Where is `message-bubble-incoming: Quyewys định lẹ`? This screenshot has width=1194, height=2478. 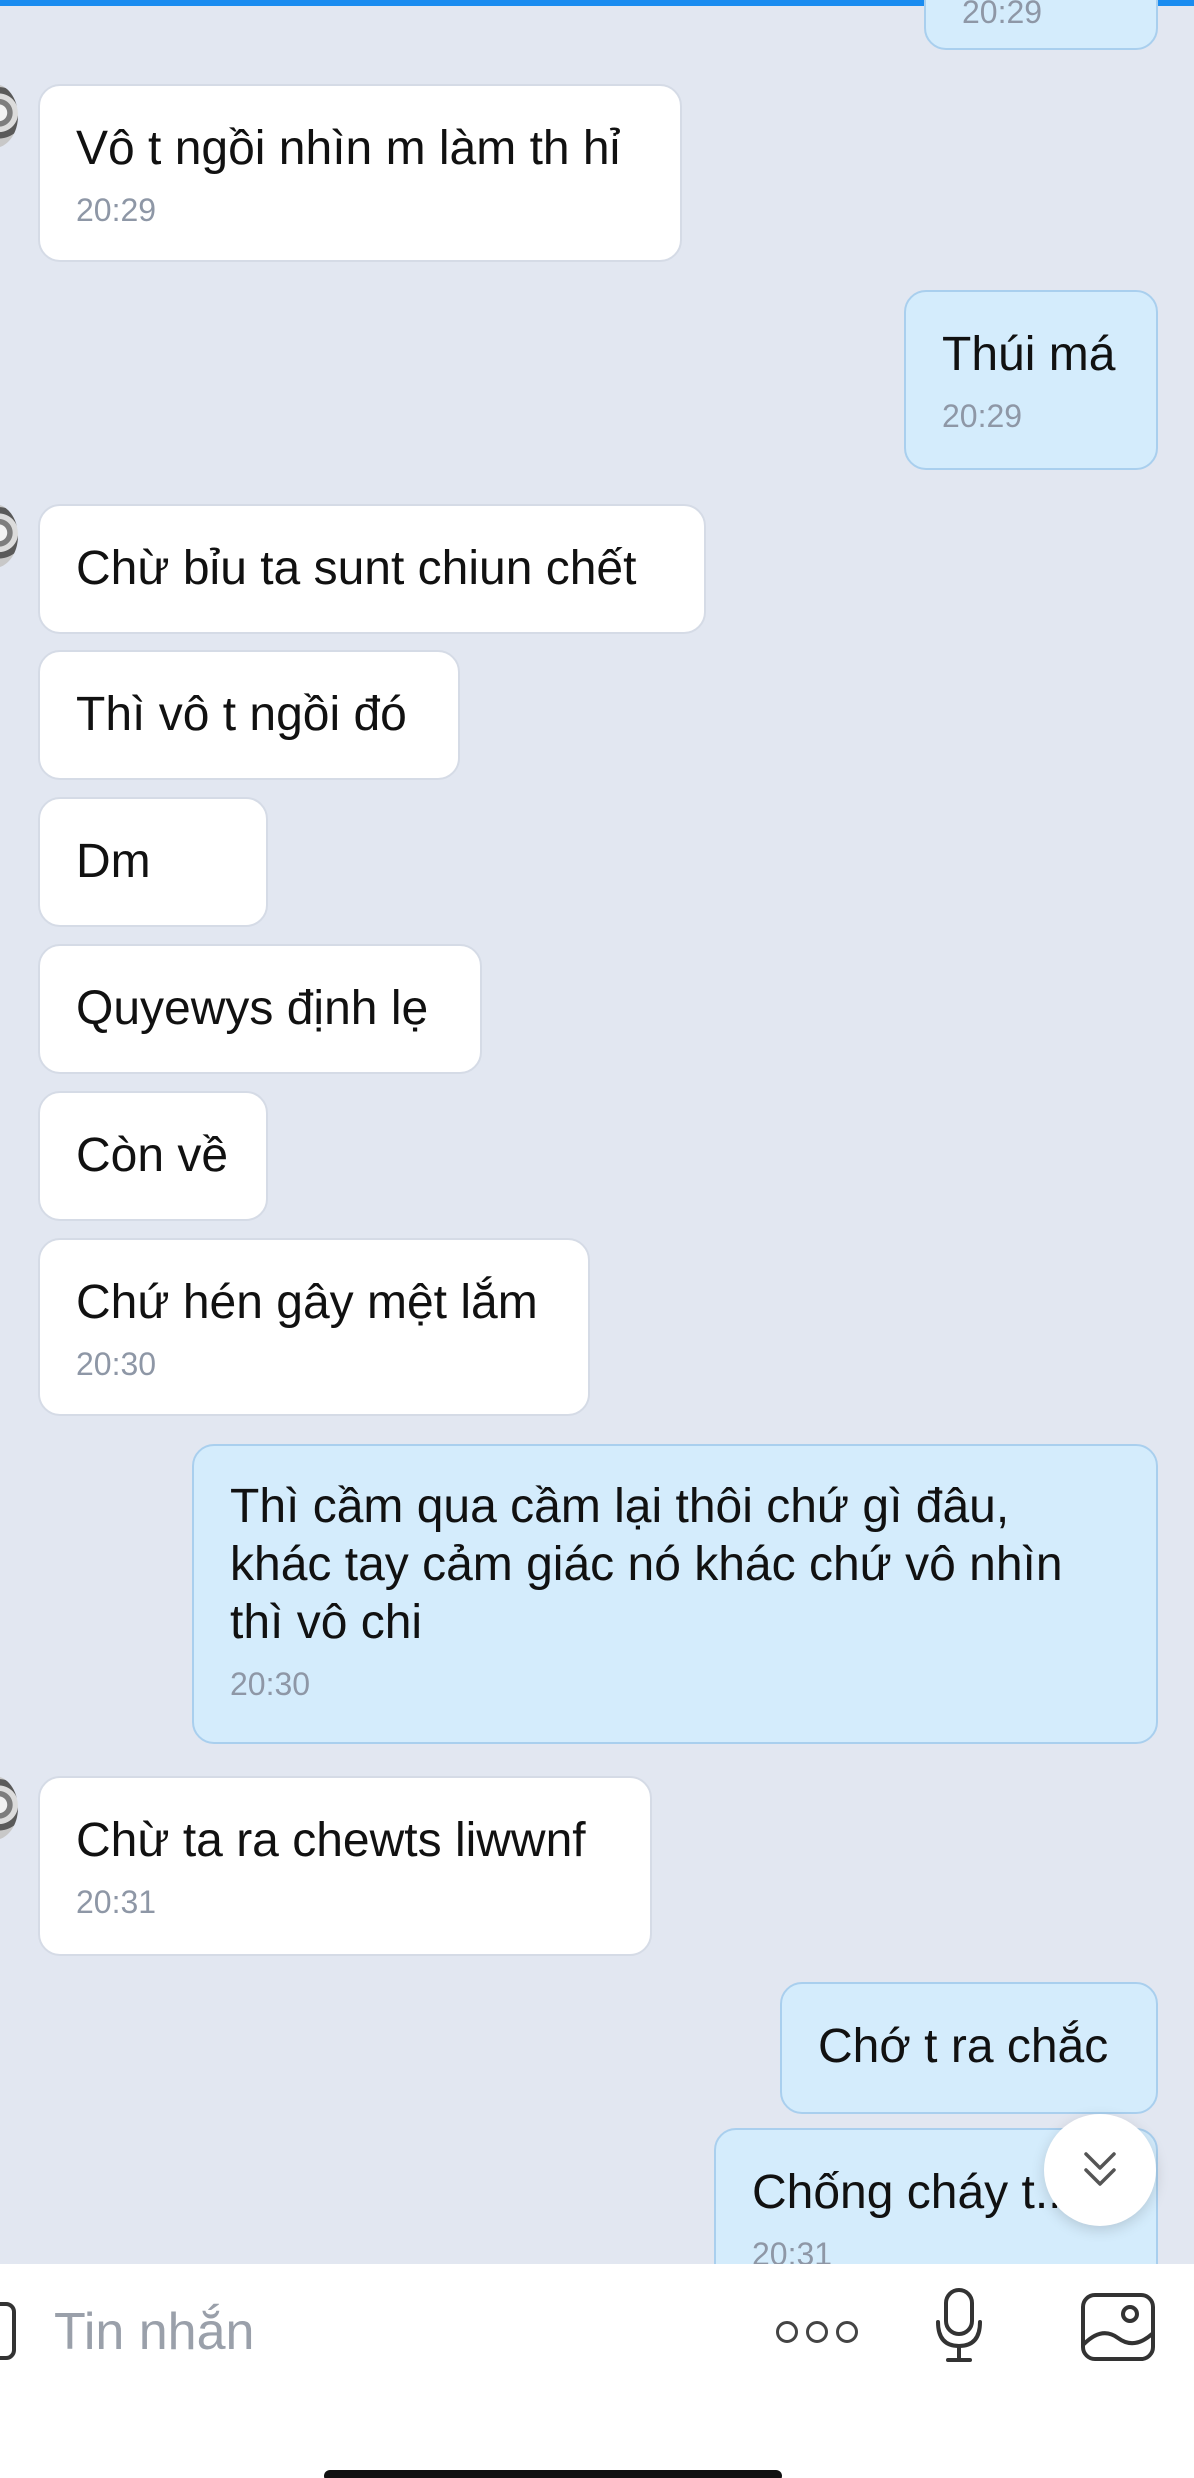
message-bubble-incoming: Quyewys định lẹ is located at coordinates (260, 1009).